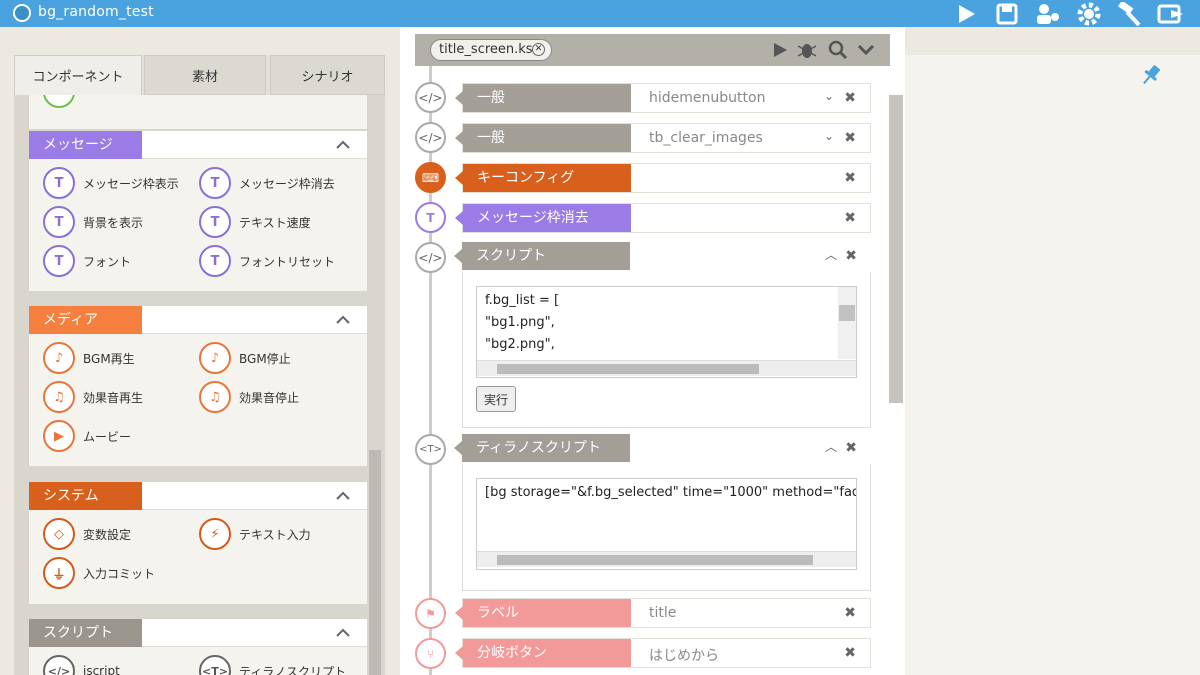 Image resolution: width=1200 pixels, height=675 pixels. What do you see at coordinates (59, 436) in the screenshot?
I see `movie-icon: ▶` at bounding box center [59, 436].